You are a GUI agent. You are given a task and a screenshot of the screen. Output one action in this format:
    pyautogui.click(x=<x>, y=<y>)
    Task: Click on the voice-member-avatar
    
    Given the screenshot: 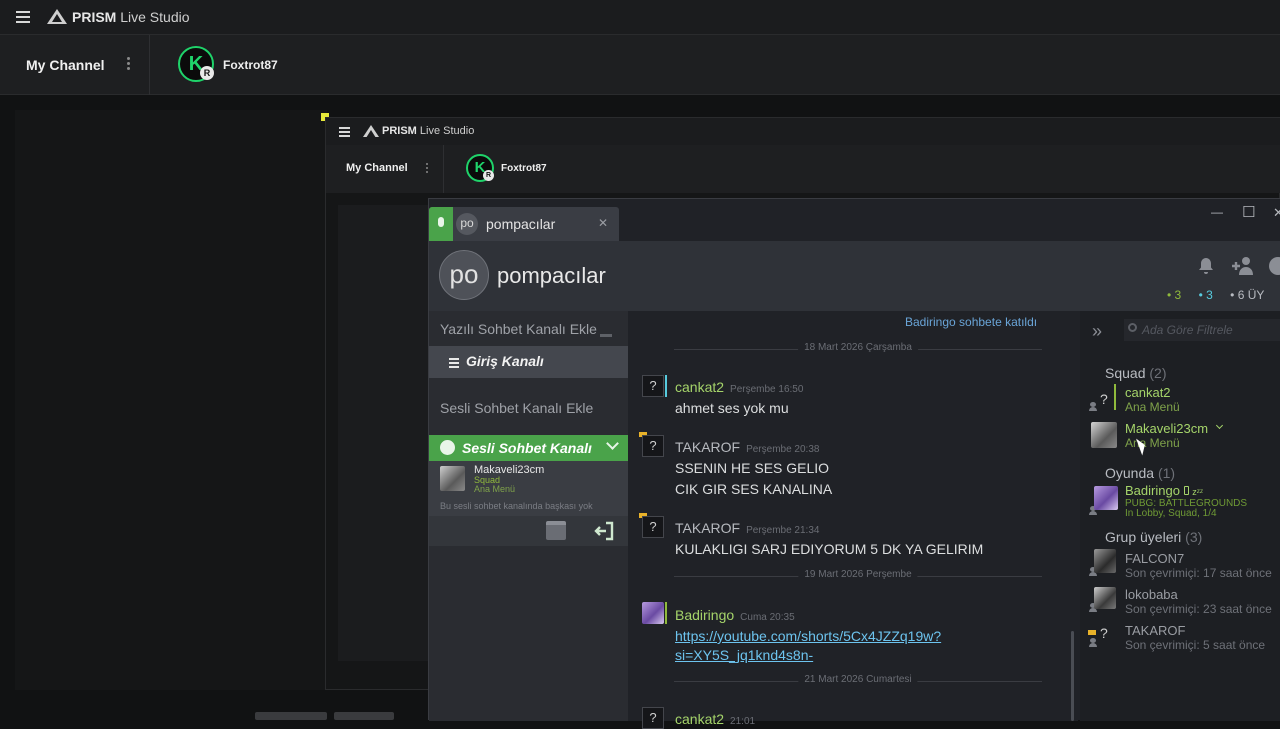 What is the action you would take?
    pyautogui.click(x=452, y=478)
    